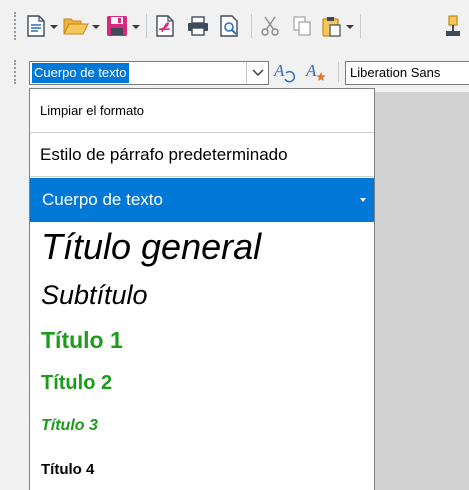 The image size is (469, 490). Describe the element at coordinates (350, 27) in the screenshot. I see `paste-dropdown` at that location.